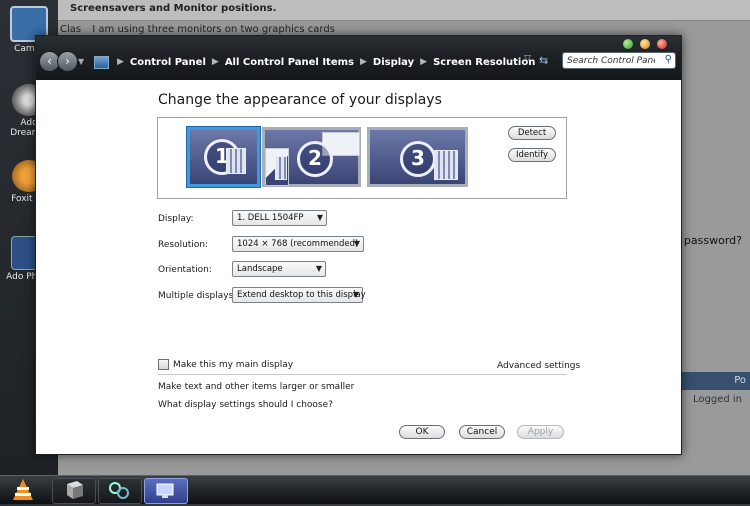 The width and height of the screenshot is (750, 506). I want to click on taskbar-network, so click(120, 491).